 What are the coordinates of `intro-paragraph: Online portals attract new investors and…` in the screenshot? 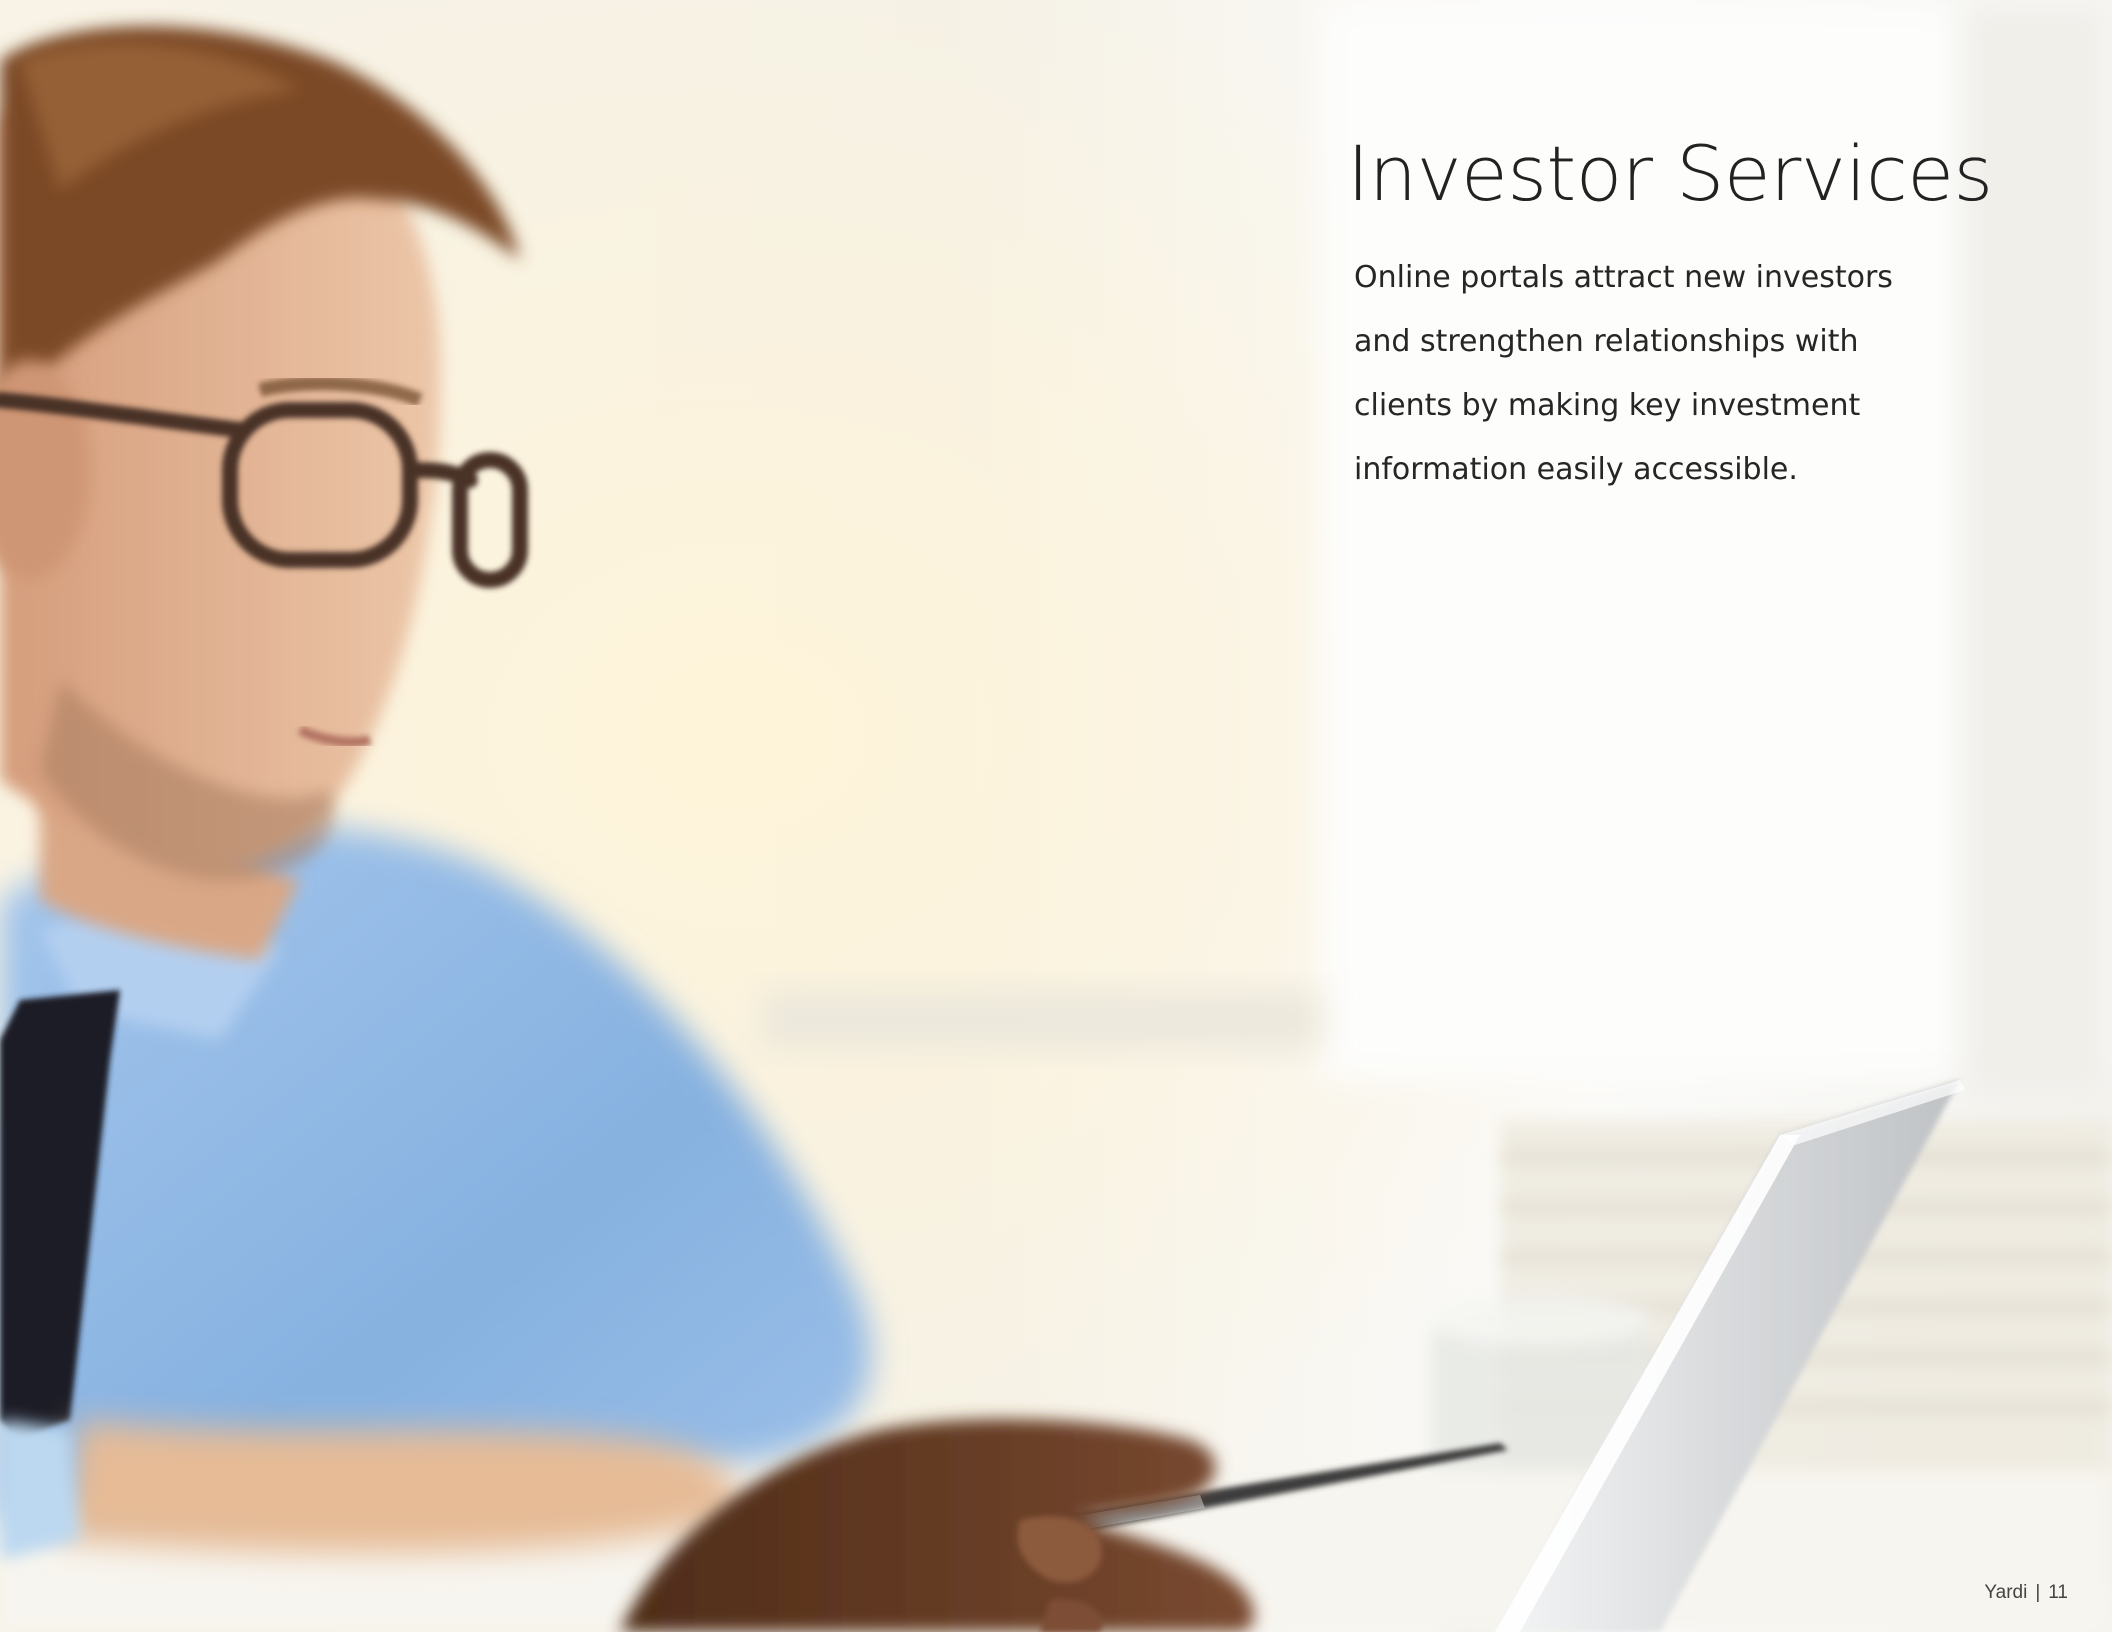 It's located at (1674, 374).